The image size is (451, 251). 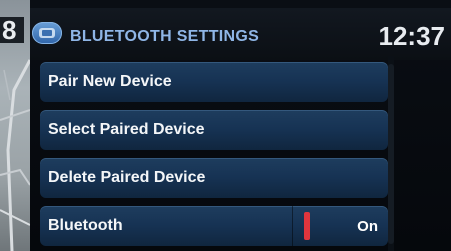 What do you see at coordinates (165, 36) in the screenshot?
I see `page-title: BLUETOOTH SETTINGS` at bounding box center [165, 36].